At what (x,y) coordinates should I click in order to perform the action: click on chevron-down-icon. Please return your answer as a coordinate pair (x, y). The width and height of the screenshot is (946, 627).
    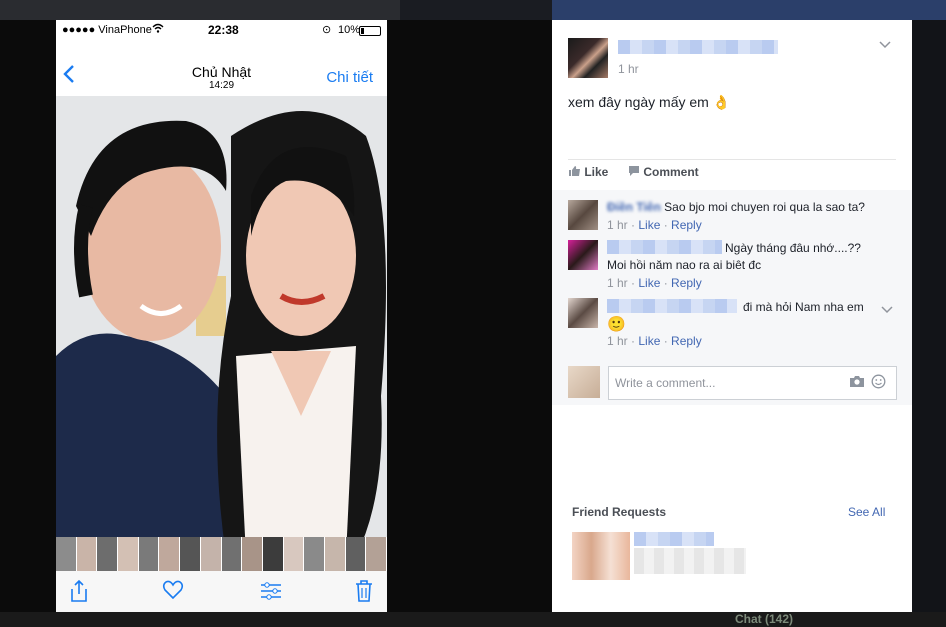
    Looking at the image, I should click on (885, 45).